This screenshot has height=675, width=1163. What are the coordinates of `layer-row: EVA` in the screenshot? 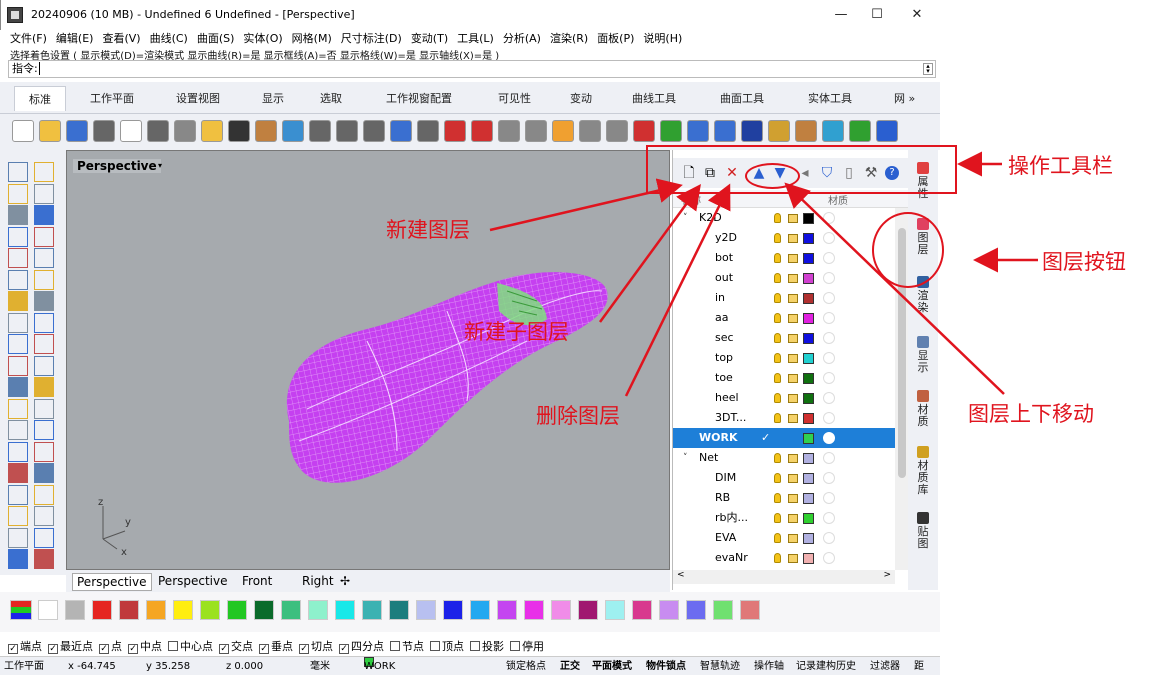 It's located at (784, 538).